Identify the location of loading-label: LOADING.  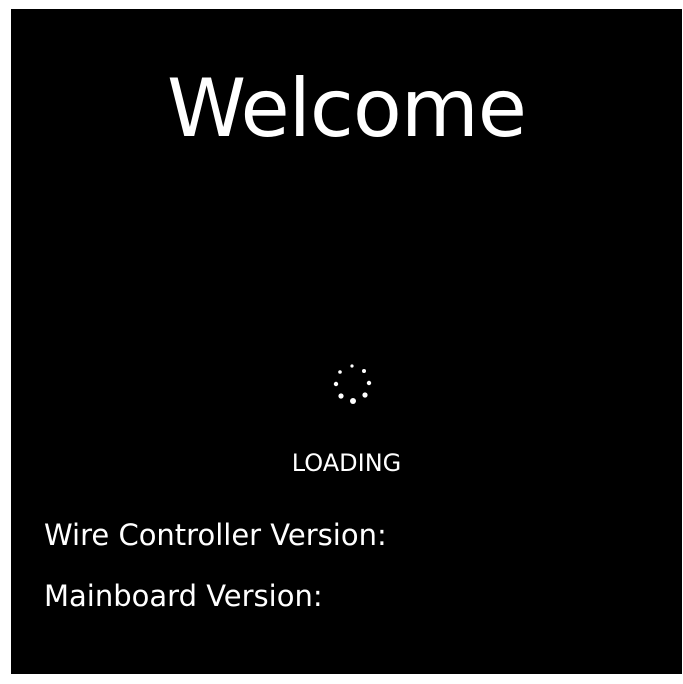
(346, 463).